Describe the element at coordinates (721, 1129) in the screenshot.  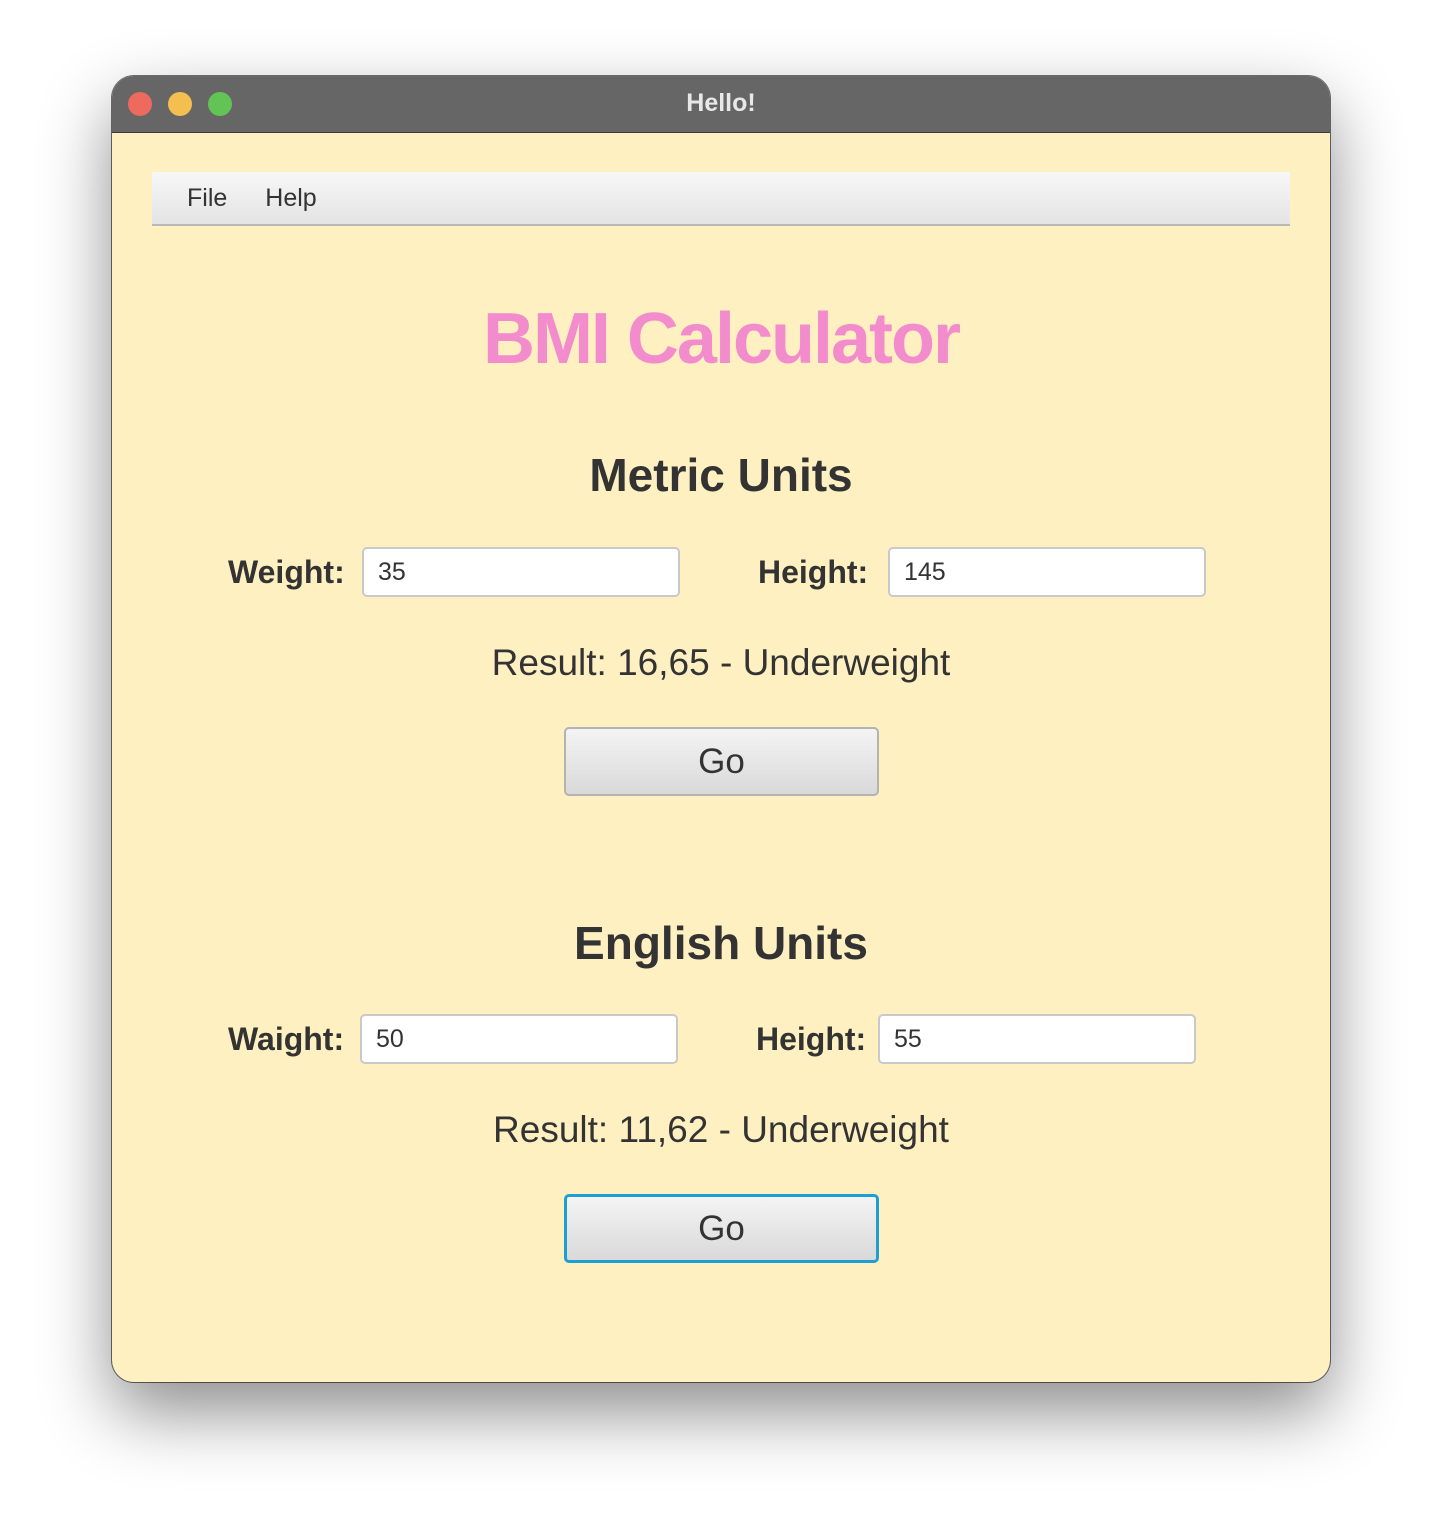
I see `english-result: Result: 11,62 - Underweight` at that location.